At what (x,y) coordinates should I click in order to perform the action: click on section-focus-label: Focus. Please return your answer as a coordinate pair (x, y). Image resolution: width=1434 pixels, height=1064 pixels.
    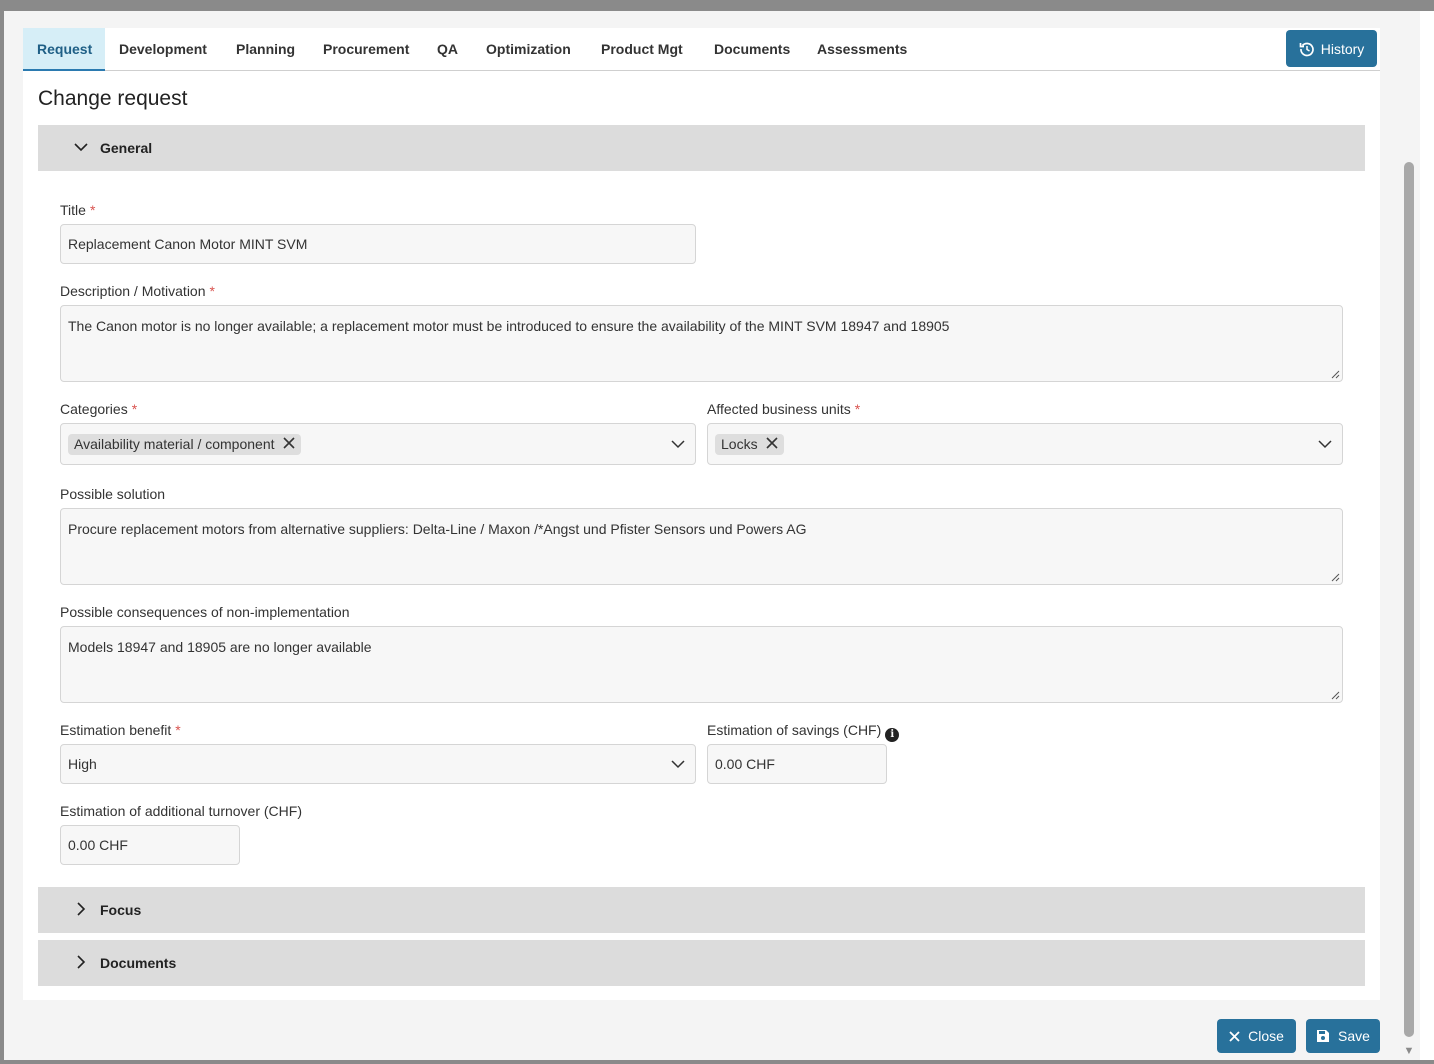
    Looking at the image, I should click on (121, 910).